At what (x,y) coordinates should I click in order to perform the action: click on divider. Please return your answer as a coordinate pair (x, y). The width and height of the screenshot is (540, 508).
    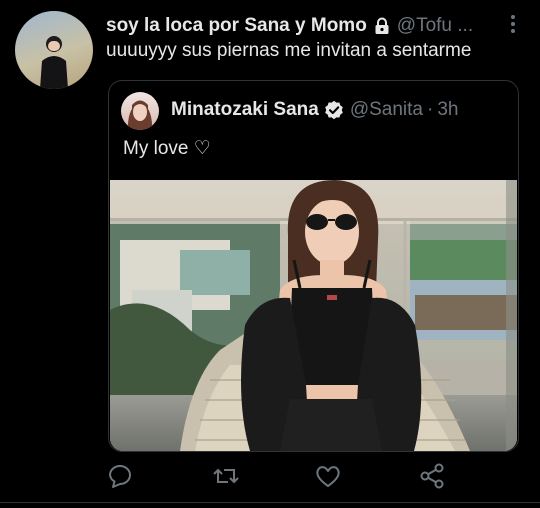
    Looking at the image, I should click on (270, 502).